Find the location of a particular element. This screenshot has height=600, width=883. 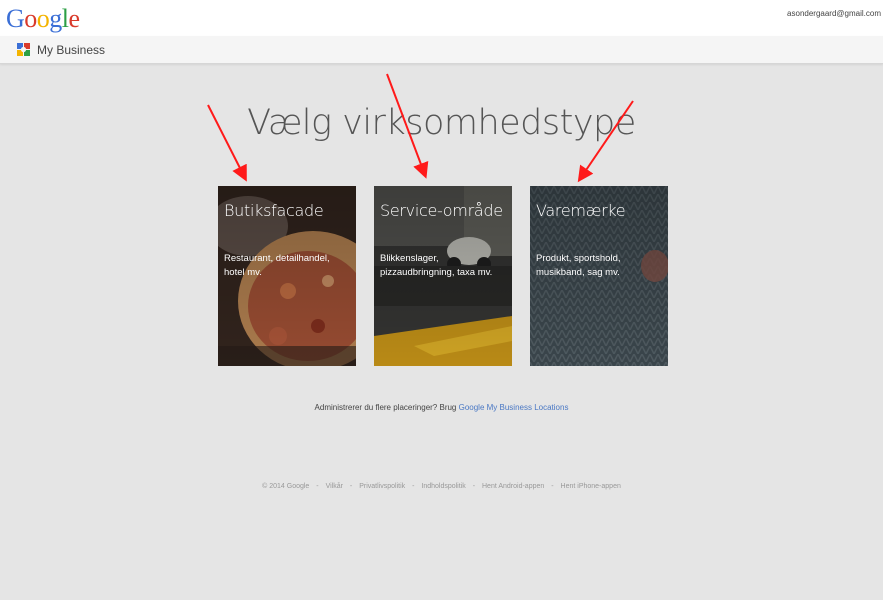

footer-link-privacy: Privatlivspolitik is located at coordinates (382, 486).